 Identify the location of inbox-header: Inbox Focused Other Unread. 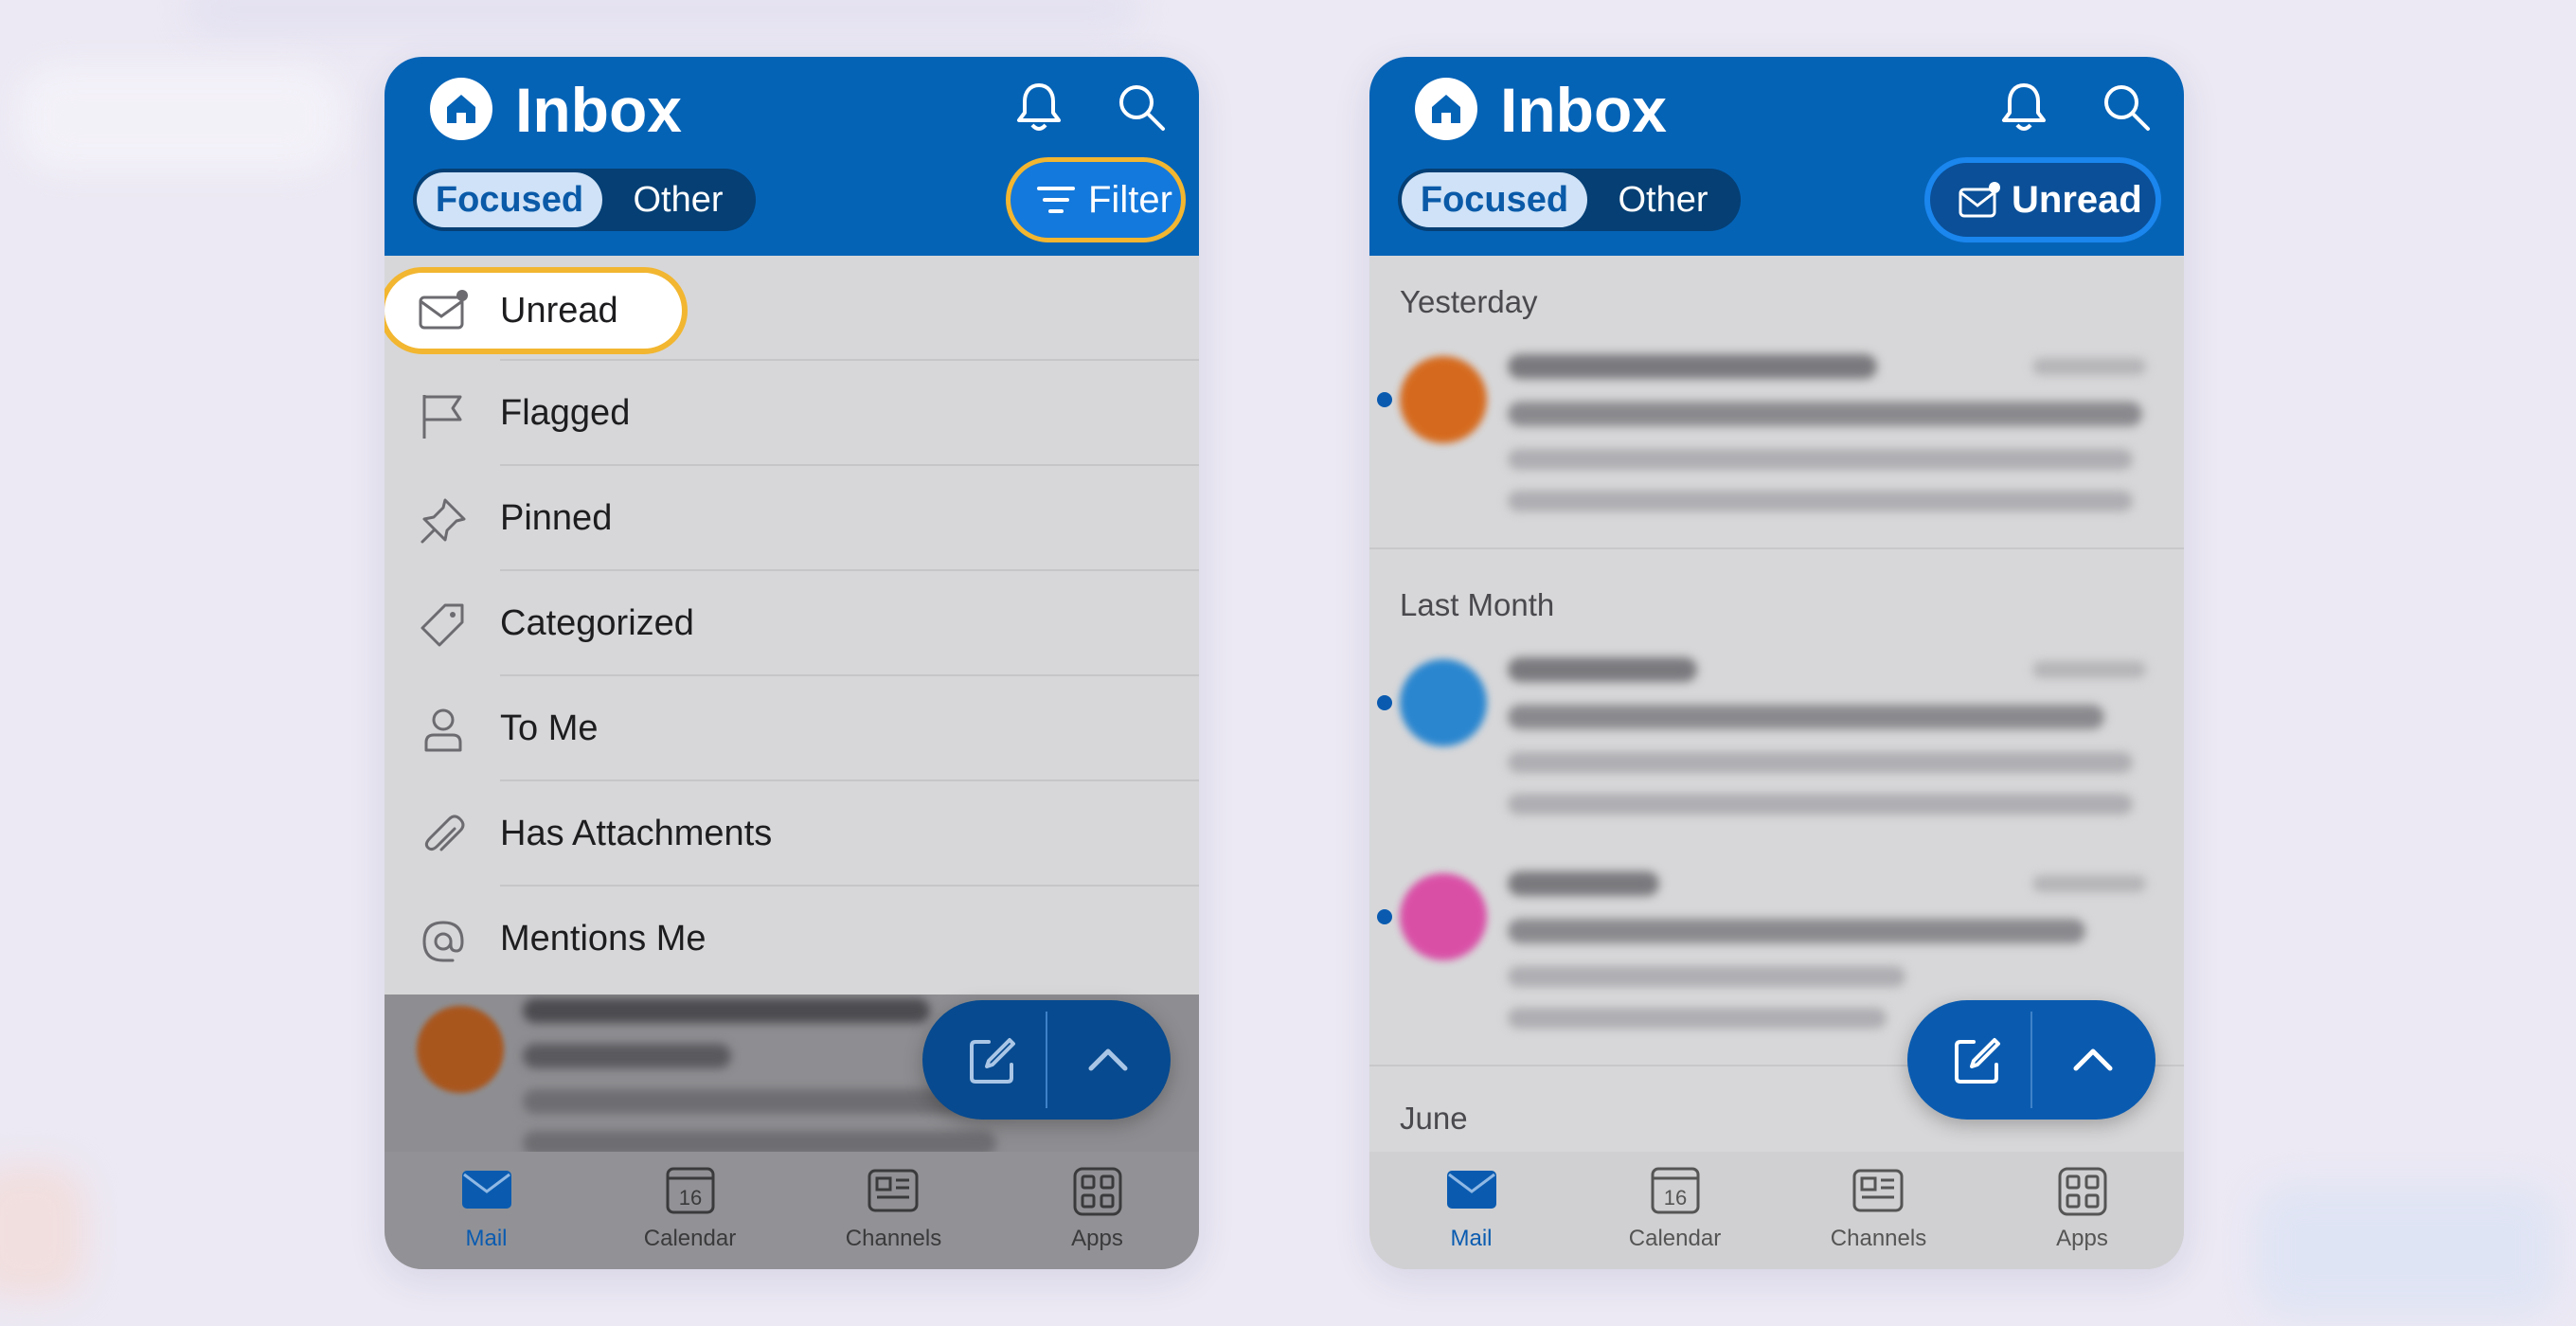
(1776, 157).